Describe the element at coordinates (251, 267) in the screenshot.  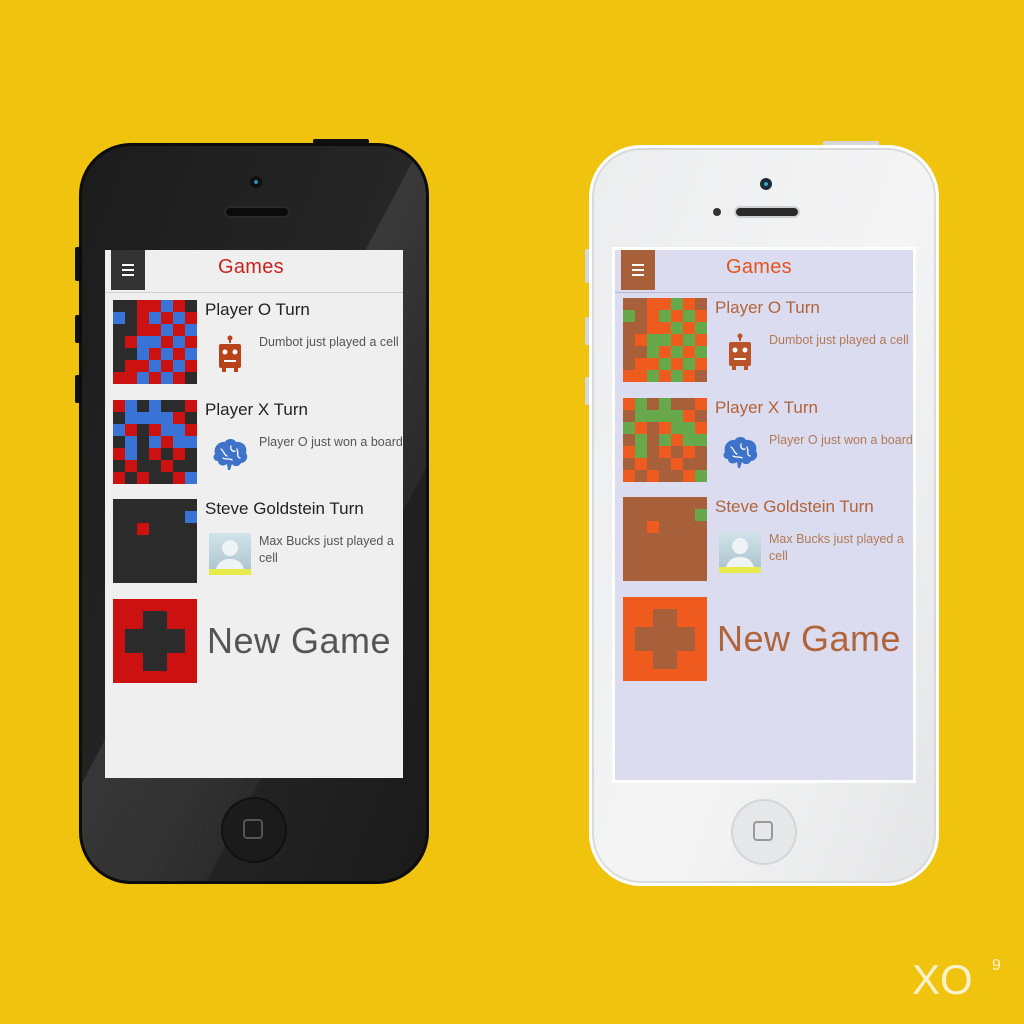
I see `page-title: Games` at that location.